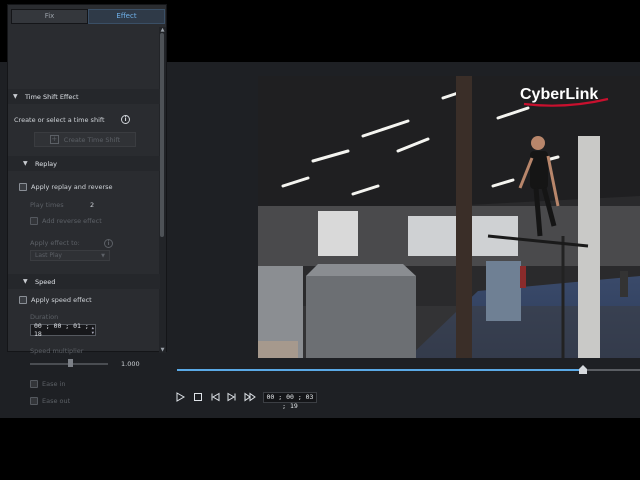  Describe the element at coordinates (23, 187) in the screenshot. I see `apply-replay-checkbox` at that location.